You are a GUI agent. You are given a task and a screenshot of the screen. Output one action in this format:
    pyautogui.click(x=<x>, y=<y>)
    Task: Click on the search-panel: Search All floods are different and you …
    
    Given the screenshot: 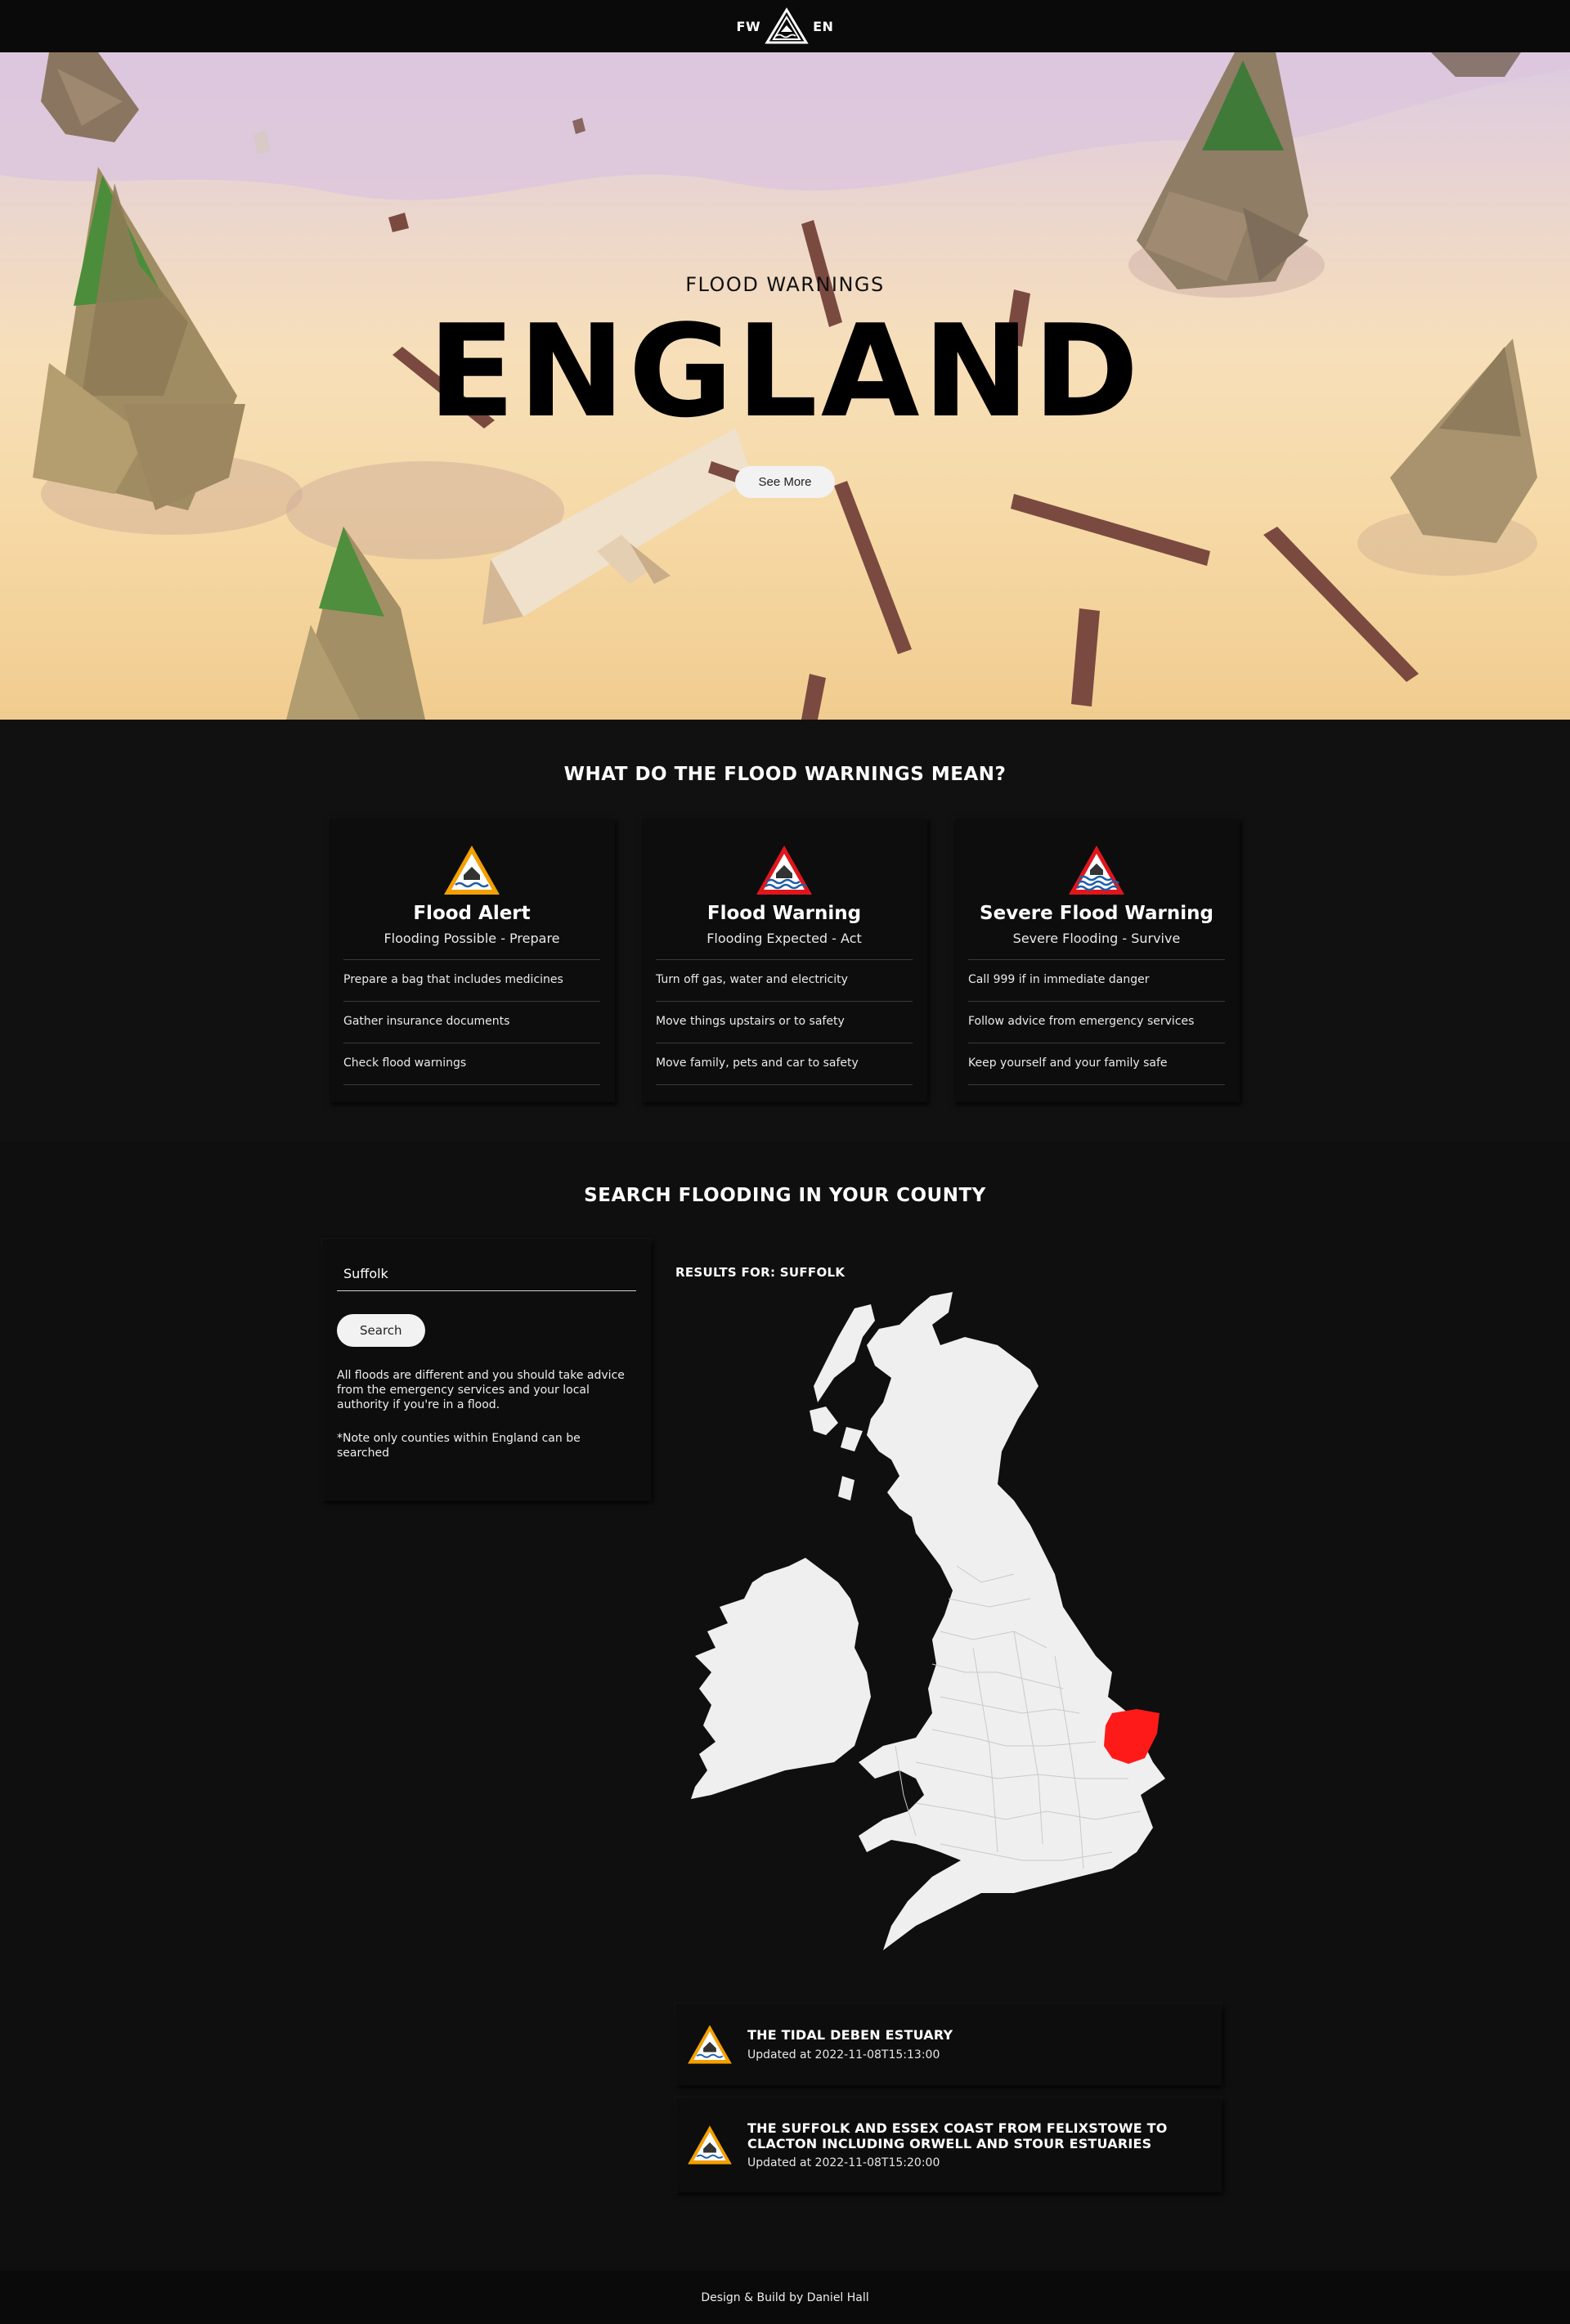 What is the action you would take?
    pyautogui.click(x=486, y=1370)
    